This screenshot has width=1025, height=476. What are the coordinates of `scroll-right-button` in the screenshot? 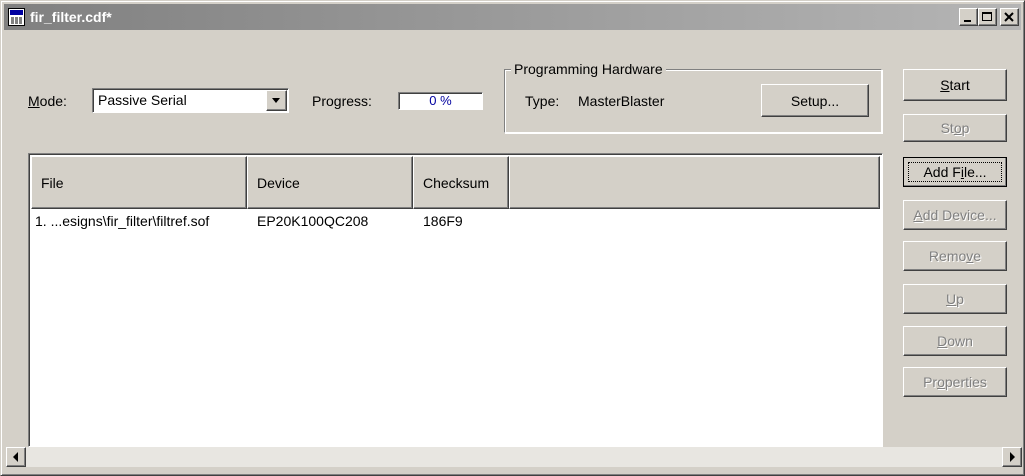 It's located at (1012, 457).